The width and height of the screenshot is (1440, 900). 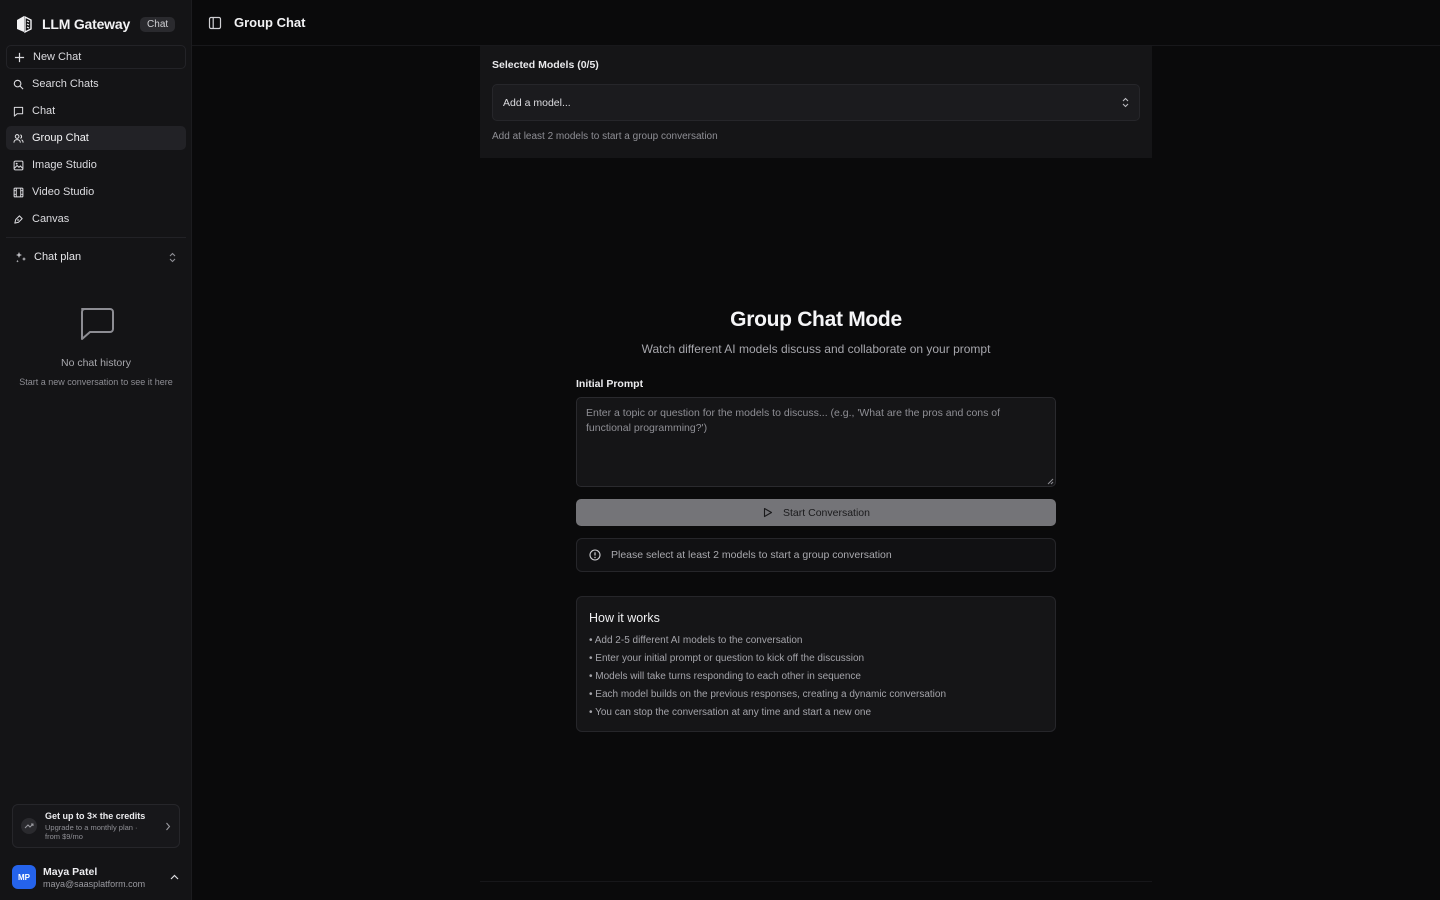 I want to click on brand: LLM Gateway Chat, so click(x=95, y=24).